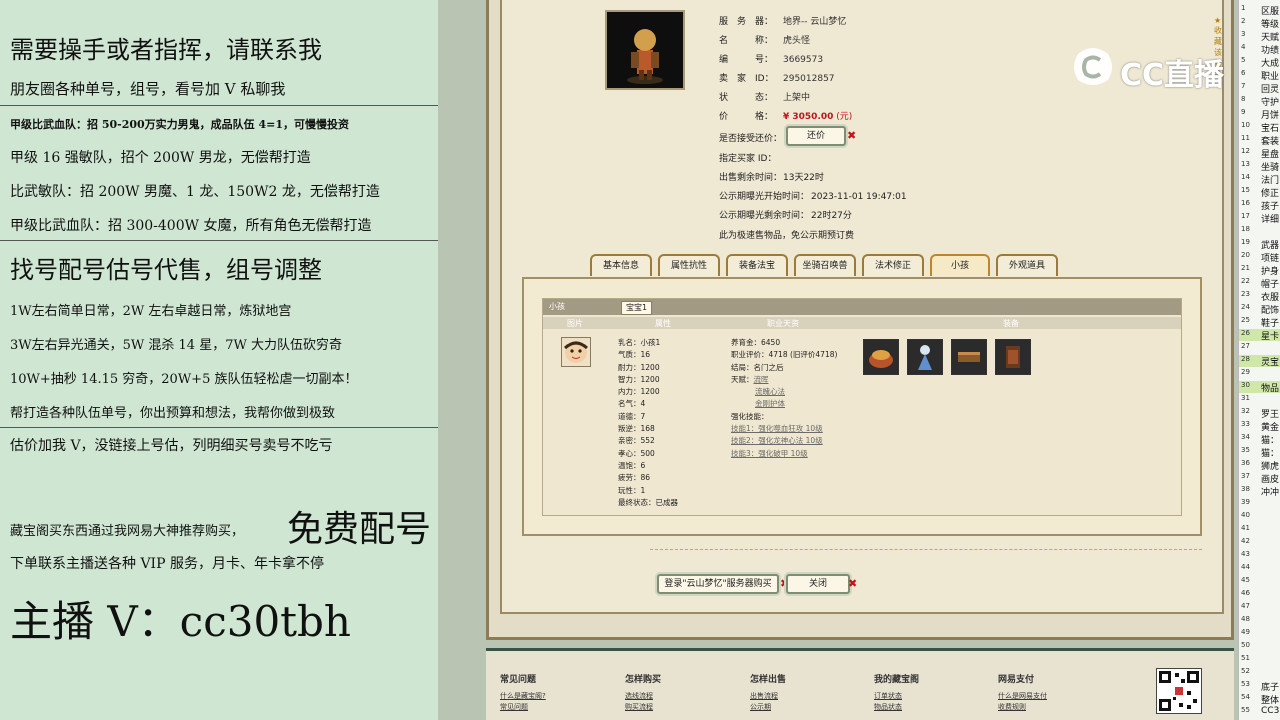 The width and height of the screenshot is (1280, 720). What do you see at coordinates (1259, 686) in the screenshot?
I see `sheet-row: 53 底子` at bounding box center [1259, 686].